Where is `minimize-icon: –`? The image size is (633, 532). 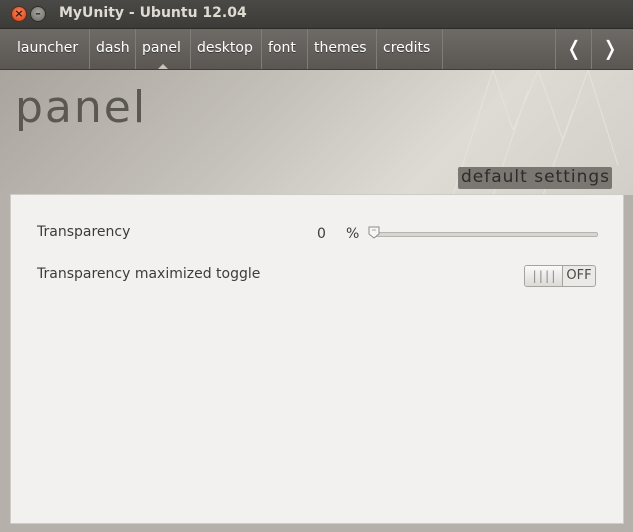
minimize-icon: – is located at coordinates (38, 13).